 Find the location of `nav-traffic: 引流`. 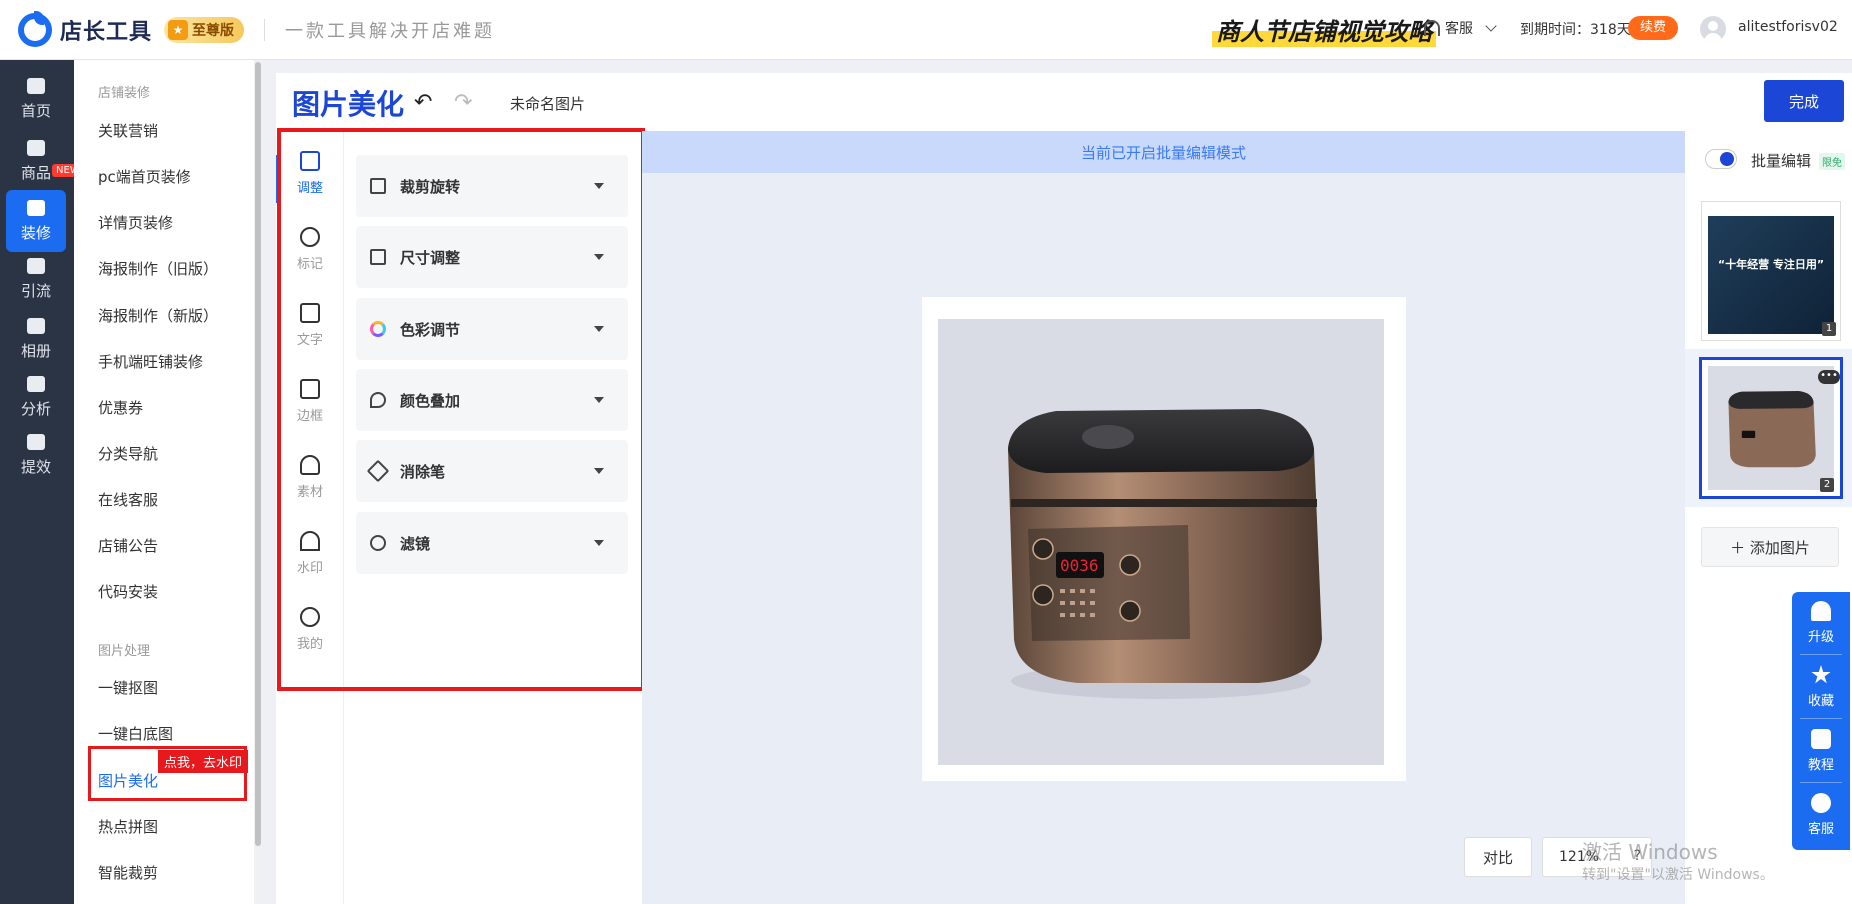

nav-traffic: 引流 is located at coordinates (36, 279).